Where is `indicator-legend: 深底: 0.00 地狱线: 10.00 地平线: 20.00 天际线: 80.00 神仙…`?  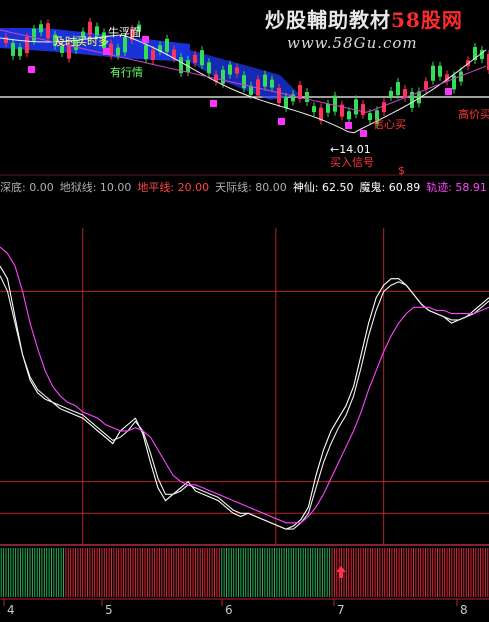
indicator-legend: 深底: 0.00 地狱线: 10.00 地平线: 20.00 天际线: 80.00 神仙… is located at coordinates (244, 186).